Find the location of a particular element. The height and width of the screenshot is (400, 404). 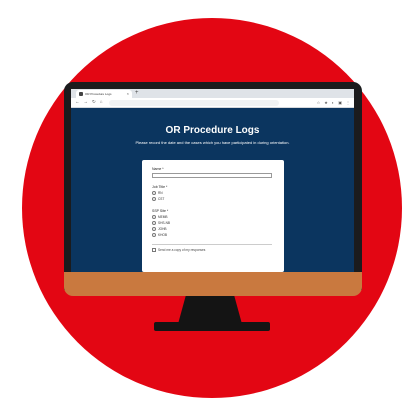

radio-option-site-3: JOHB is located at coordinates (159, 229).